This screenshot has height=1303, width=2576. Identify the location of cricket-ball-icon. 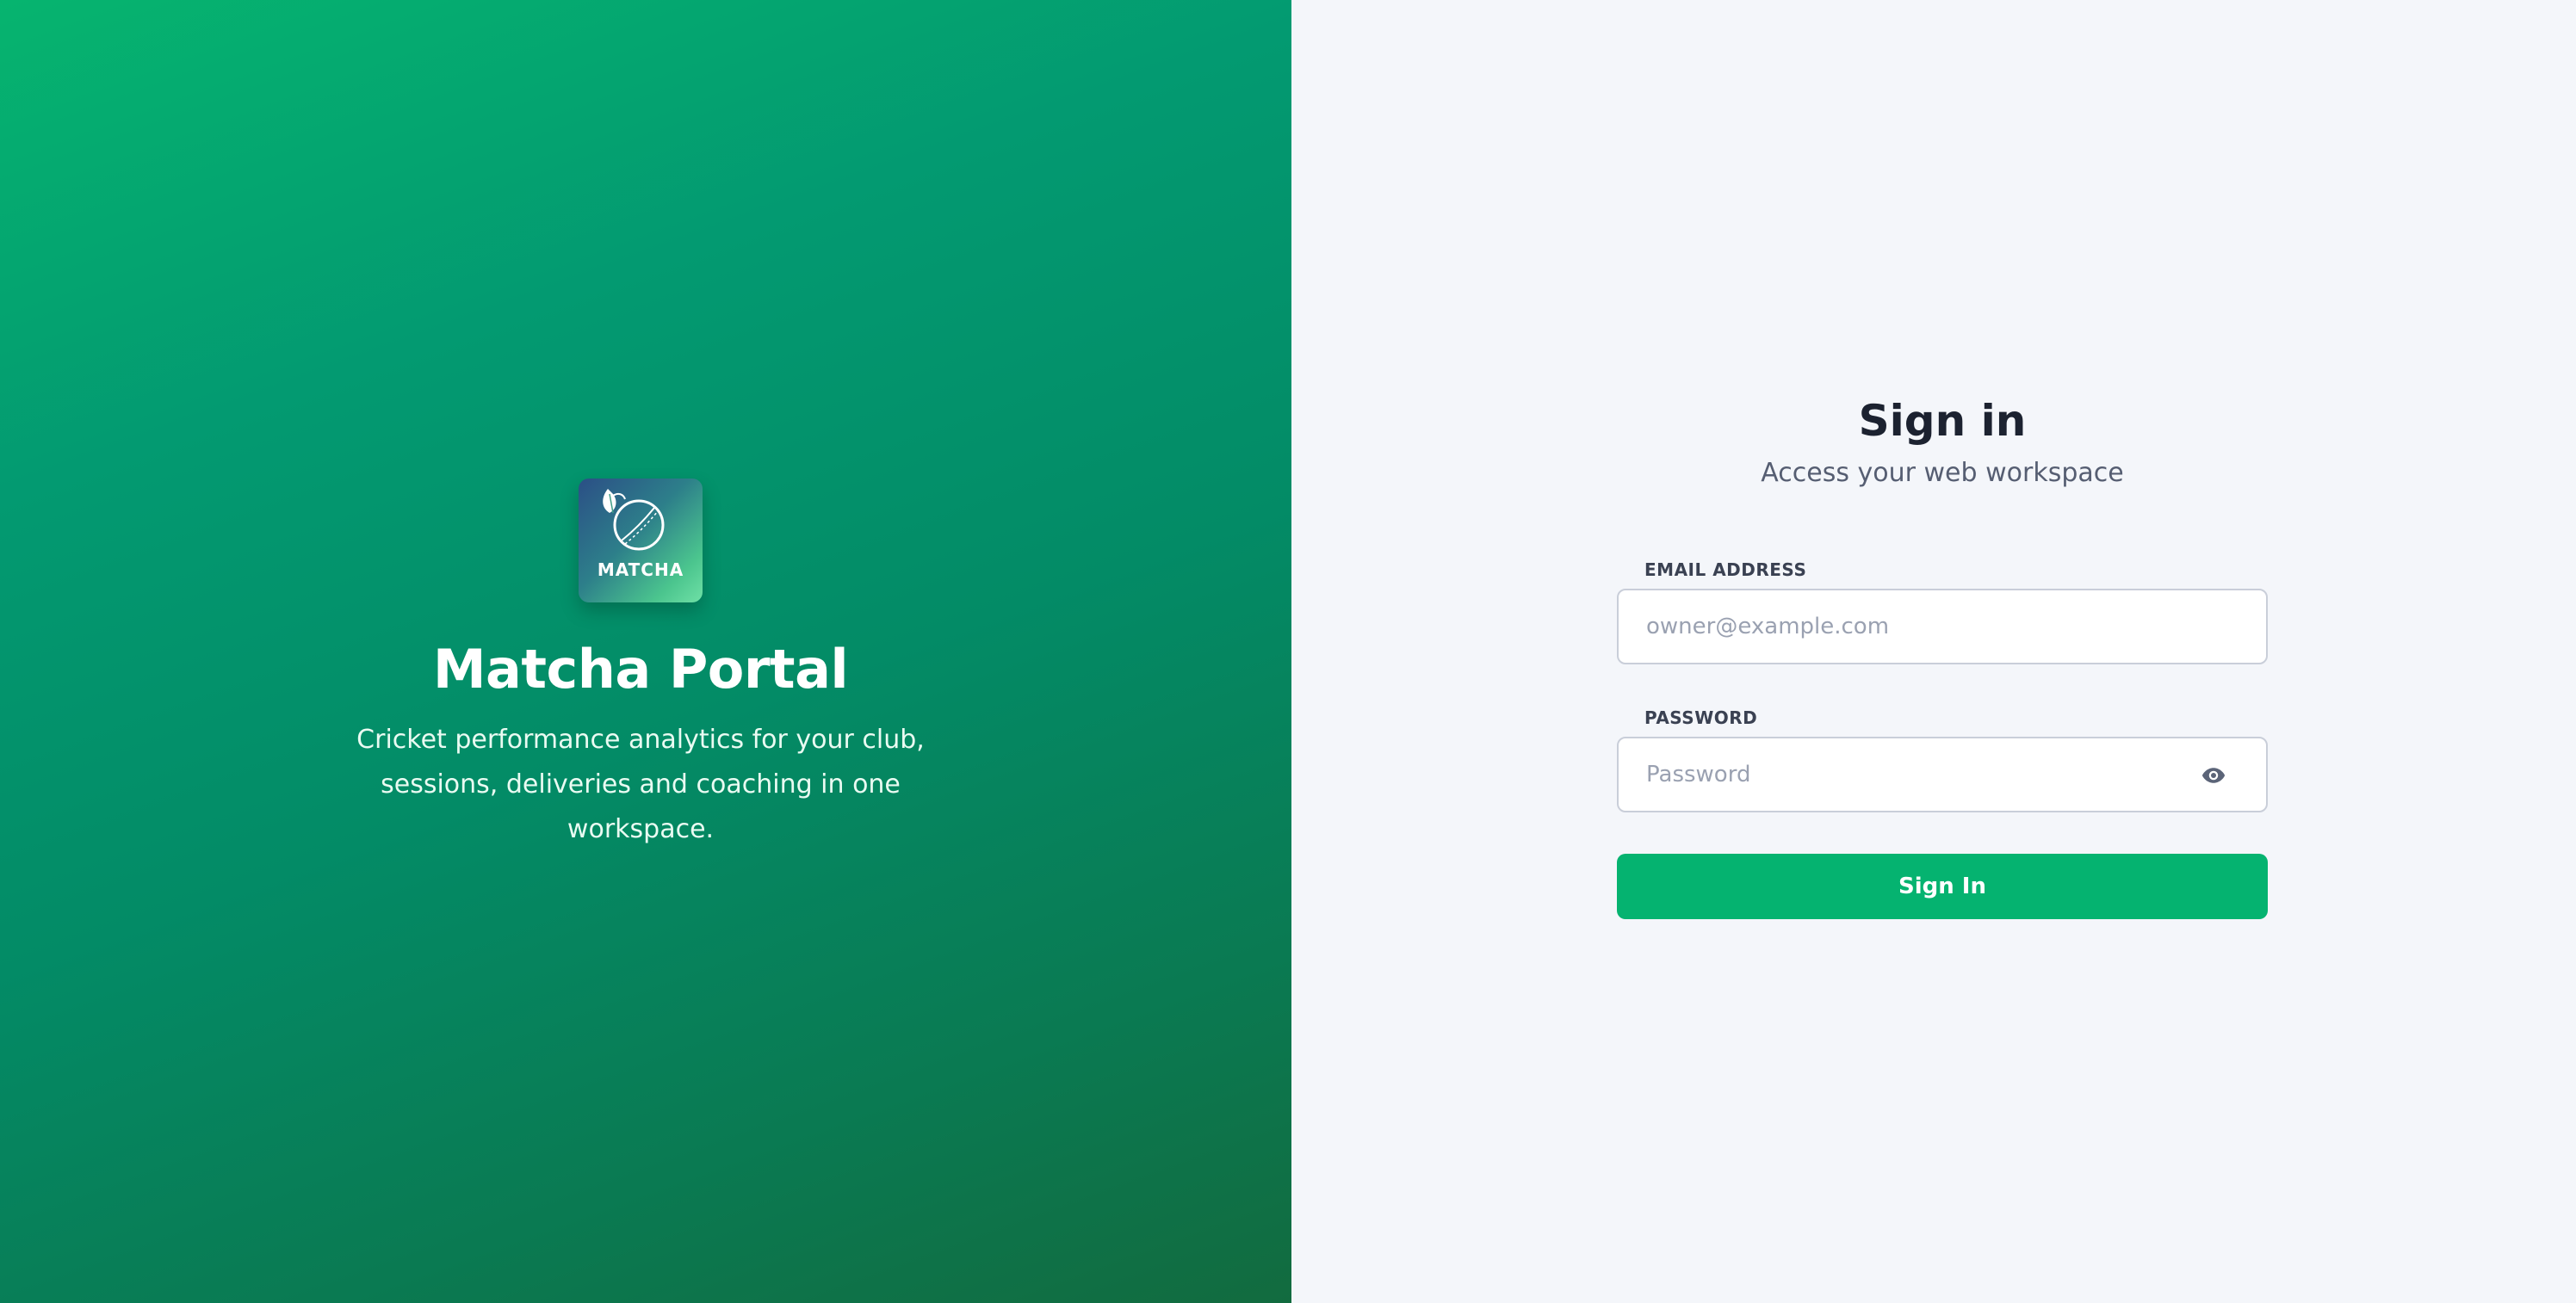
(634, 520).